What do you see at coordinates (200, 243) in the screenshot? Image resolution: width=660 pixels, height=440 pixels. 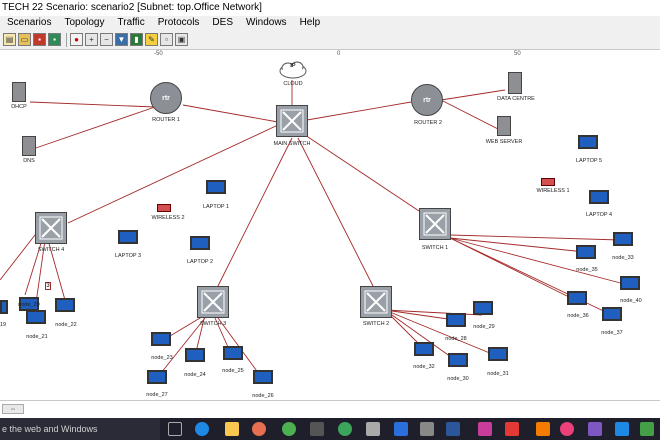 I see `laptop2-icon` at bounding box center [200, 243].